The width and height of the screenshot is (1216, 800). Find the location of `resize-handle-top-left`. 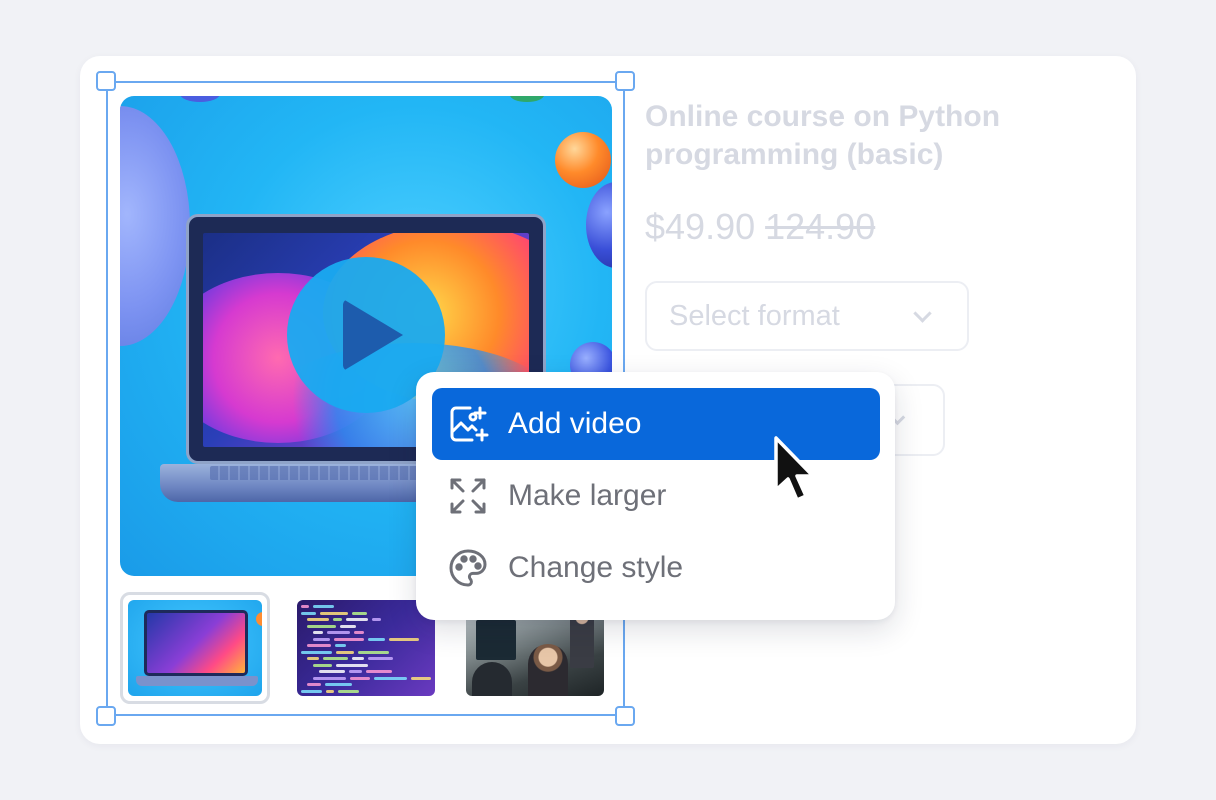

resize-handle-top-left is located at coordinates (106, 81).